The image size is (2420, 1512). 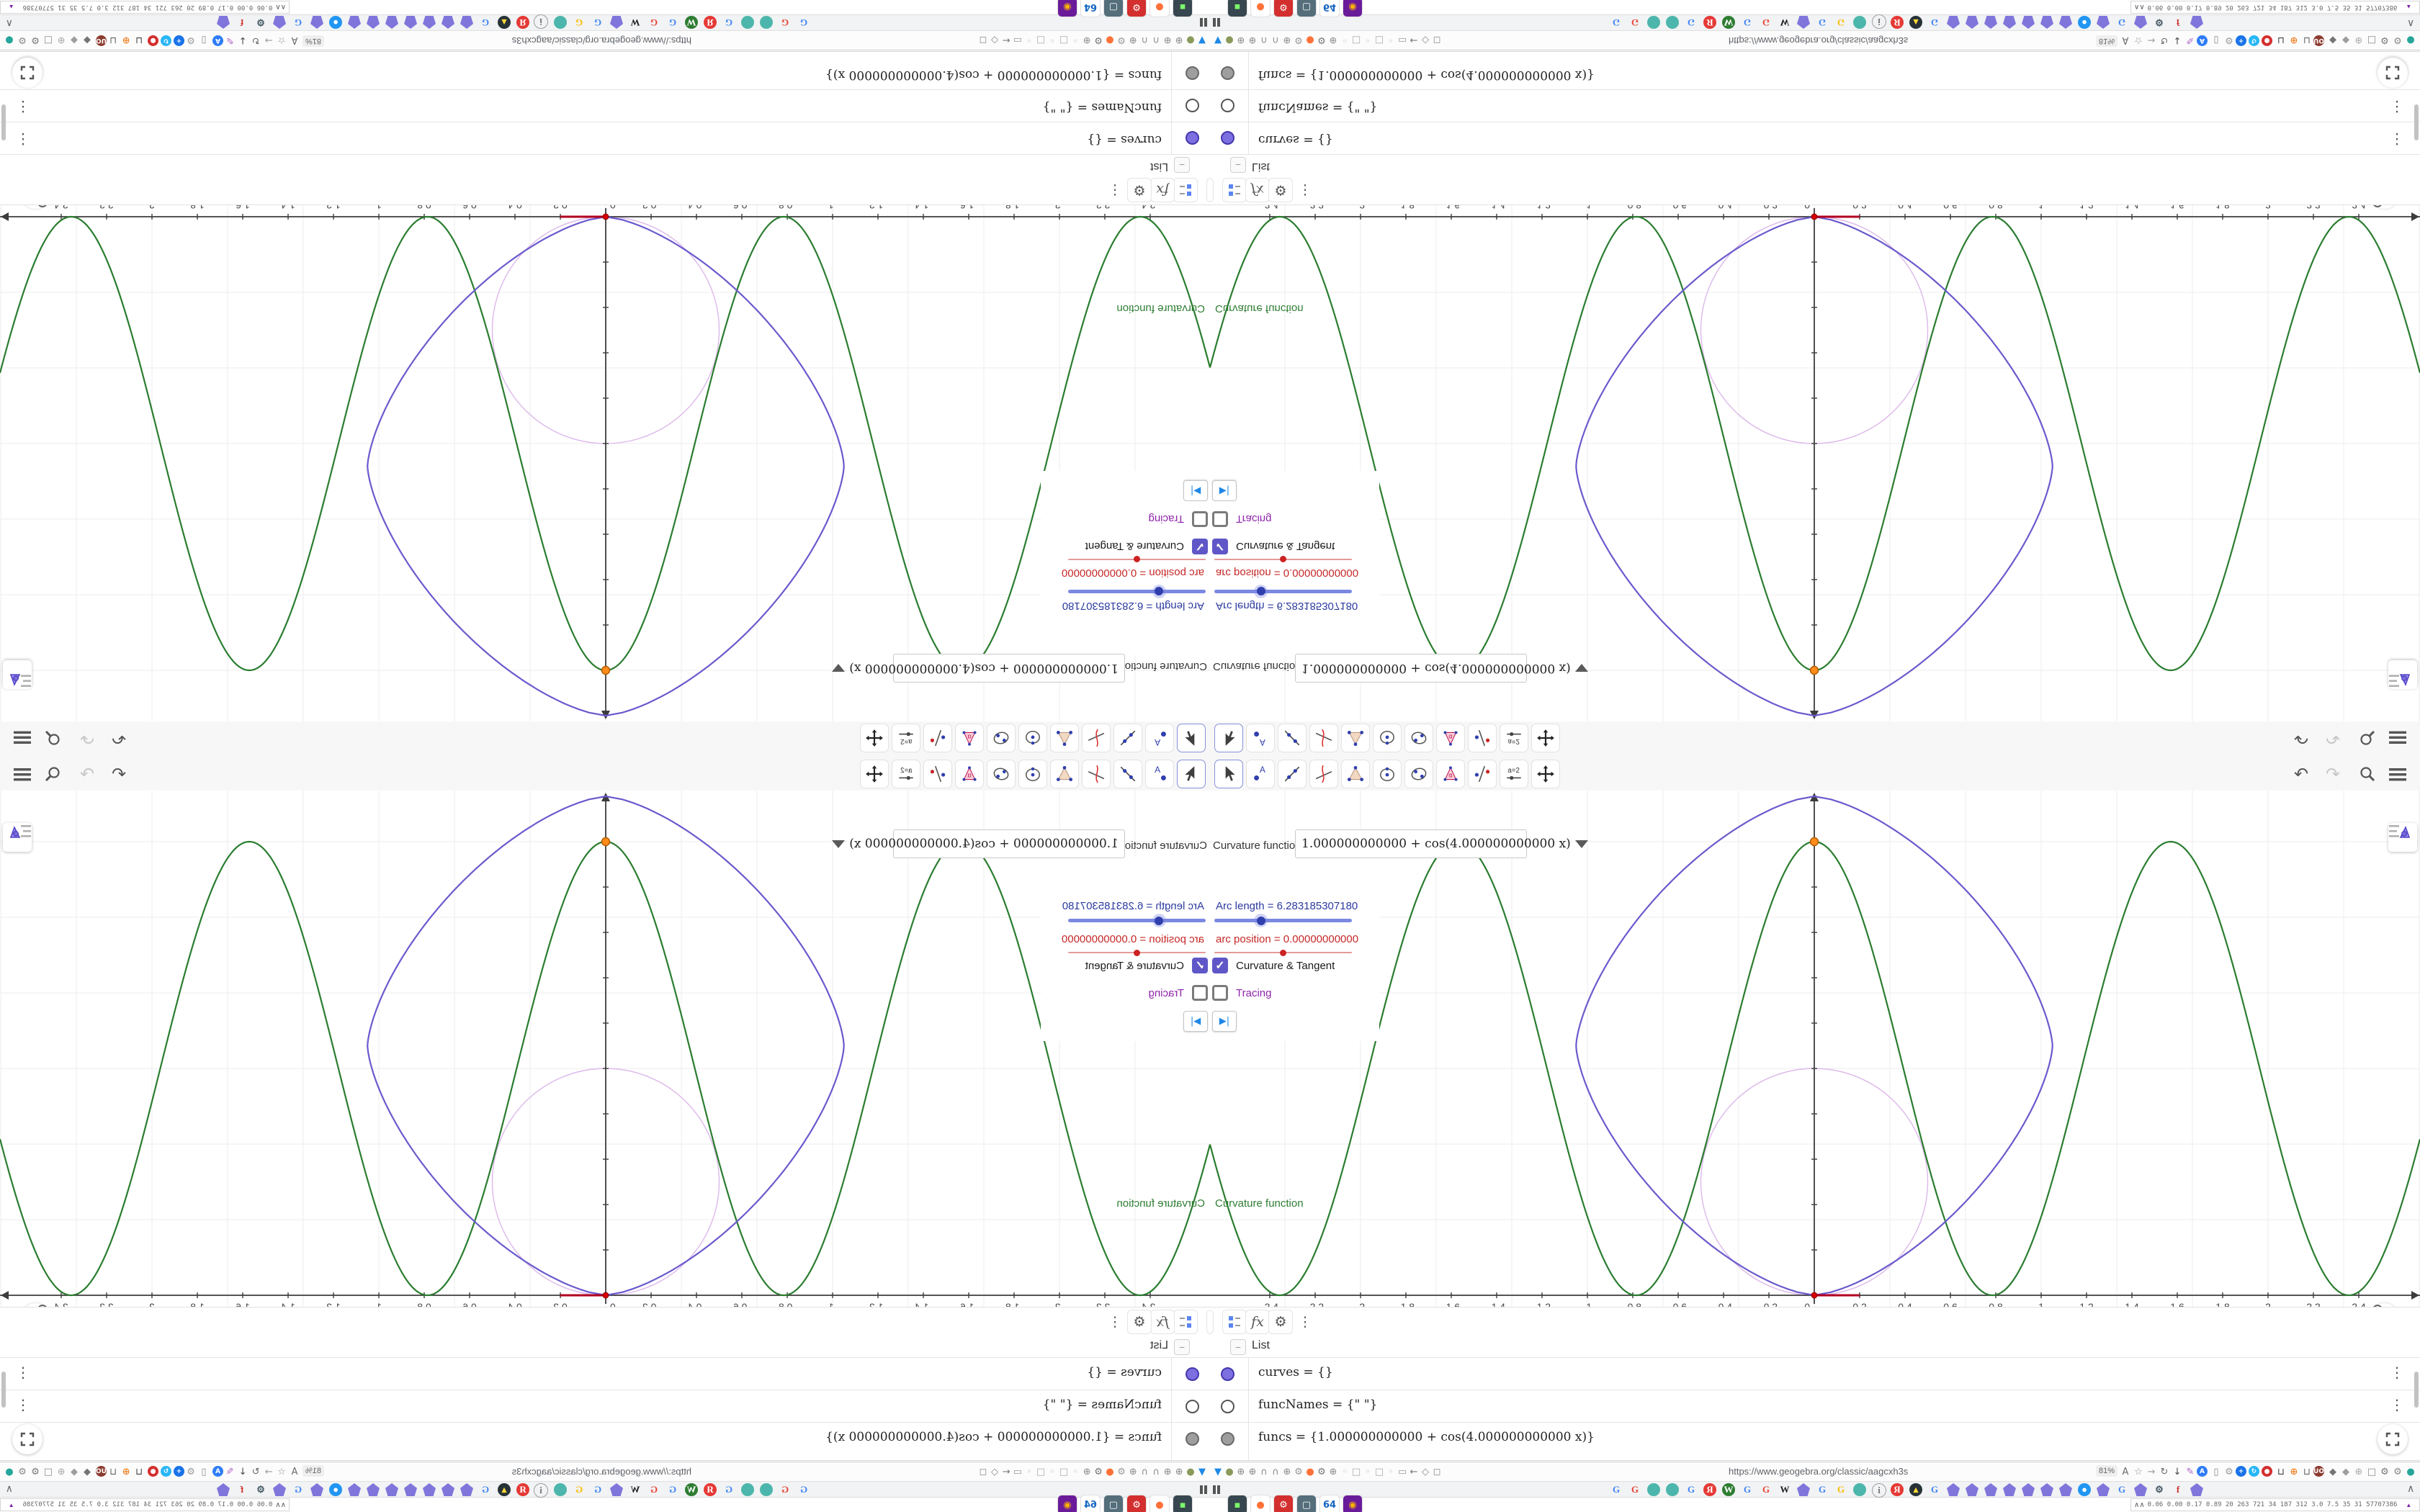 I want to click on move-tool, so click(x=1191, y=738).